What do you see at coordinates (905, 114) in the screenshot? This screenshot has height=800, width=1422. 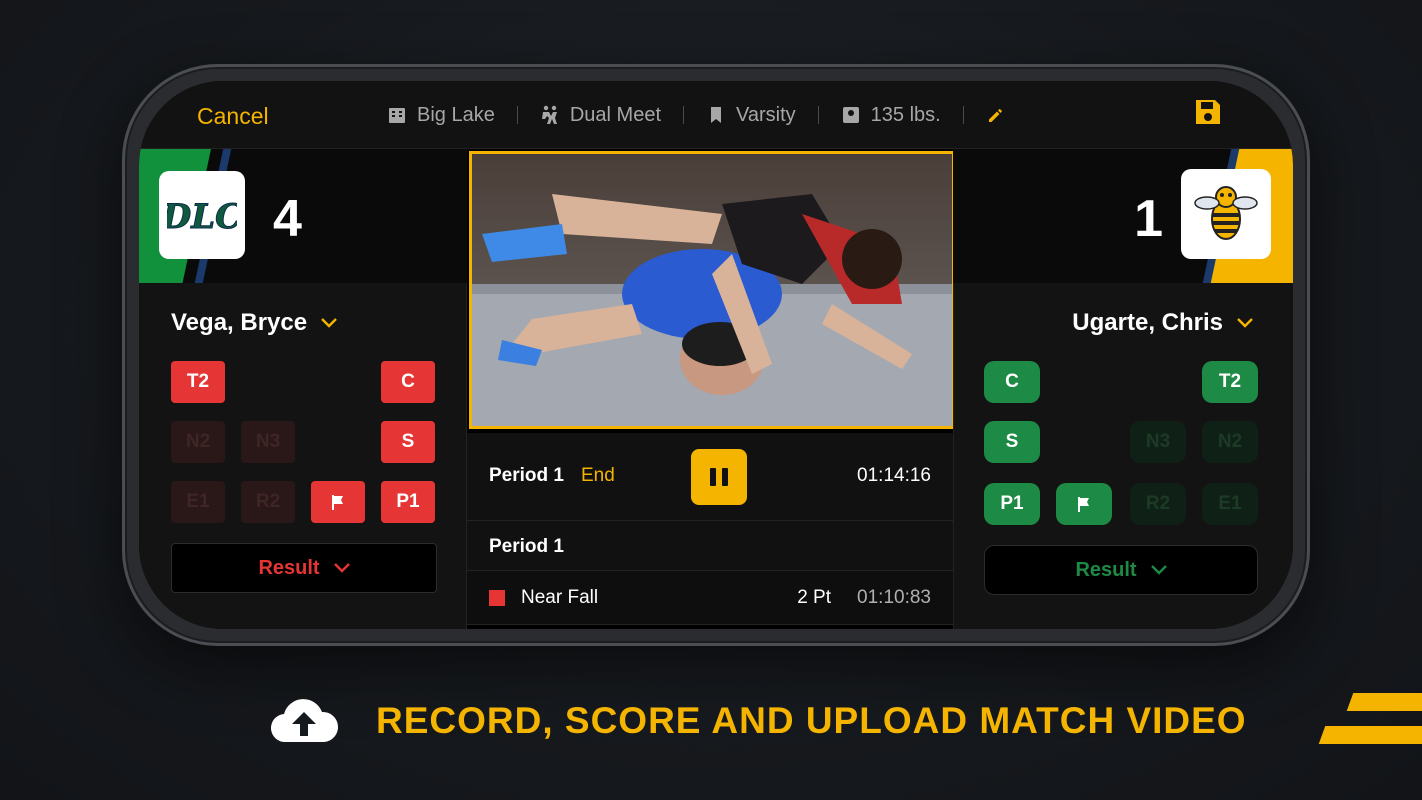 I see `weight-class: 135 lbs.` at bounding box center [905, 114].